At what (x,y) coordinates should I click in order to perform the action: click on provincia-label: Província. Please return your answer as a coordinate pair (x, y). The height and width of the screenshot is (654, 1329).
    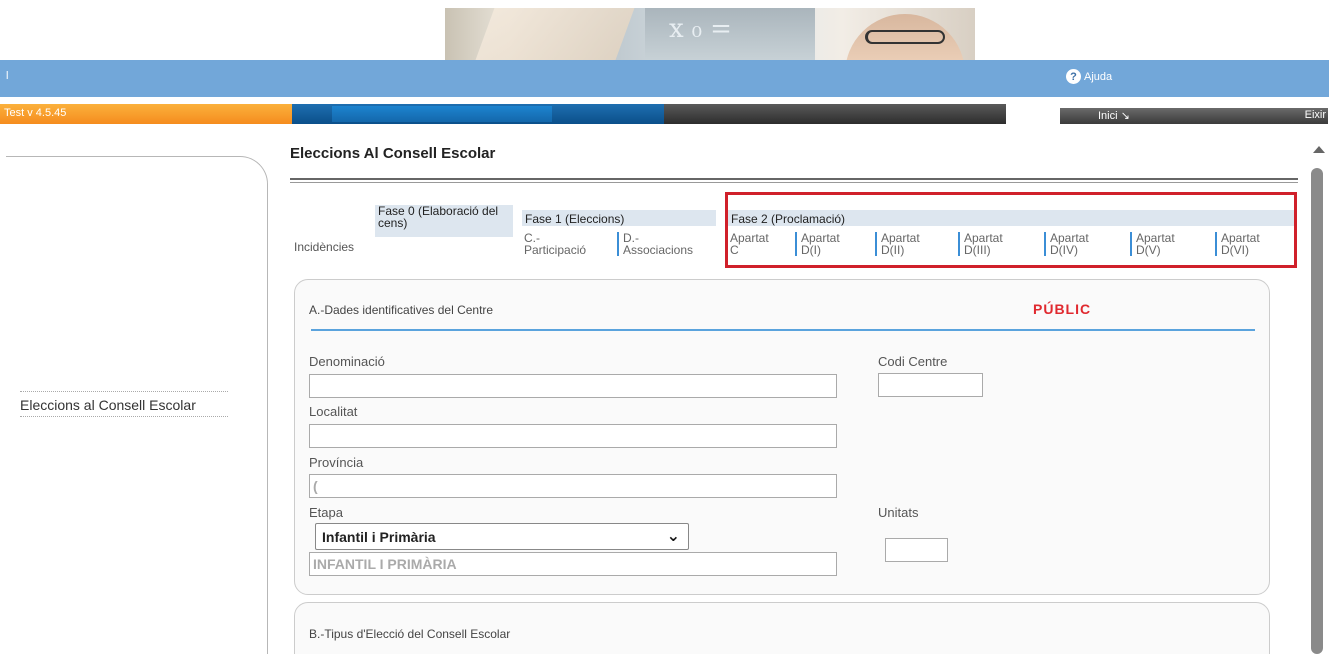
    Looking at the image, I should click on (336, 462).